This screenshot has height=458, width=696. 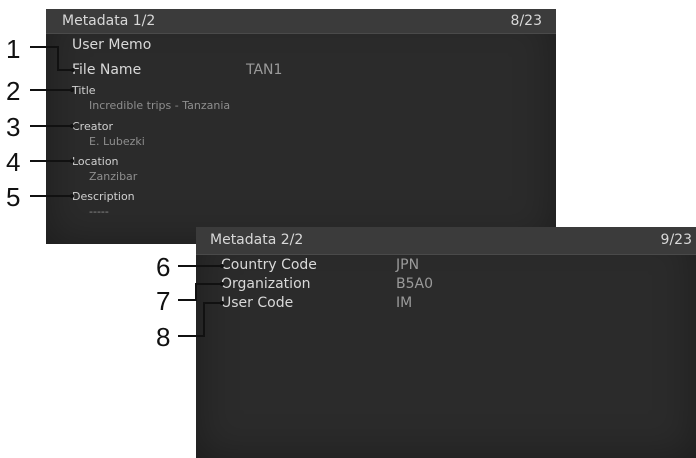 I want to click on callout-number-7: 7, so click(x=163, y=301).